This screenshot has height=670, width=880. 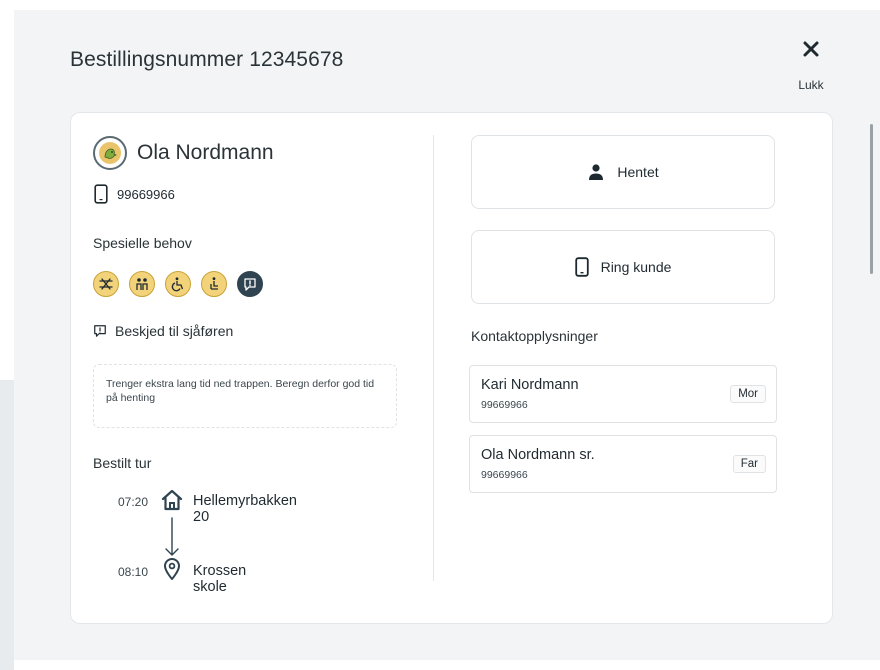 What do you see at coordinates (250, 284) in the screenshot?
I see `message-icon` at bounding box center [250, 284].